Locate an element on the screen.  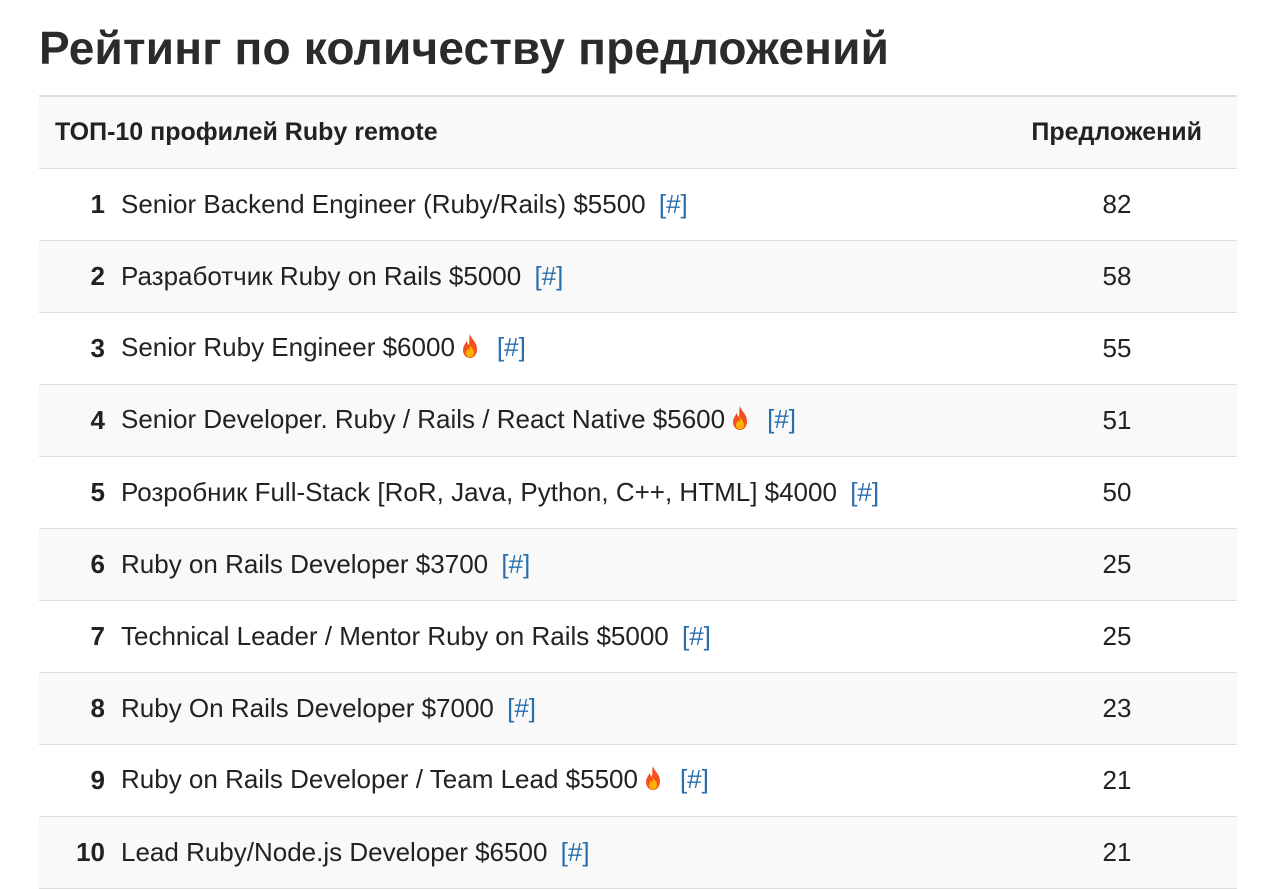
table-row: 3 Senior Ruby Engineer $6000 [#] 55 is located at coordinates (638, 348).